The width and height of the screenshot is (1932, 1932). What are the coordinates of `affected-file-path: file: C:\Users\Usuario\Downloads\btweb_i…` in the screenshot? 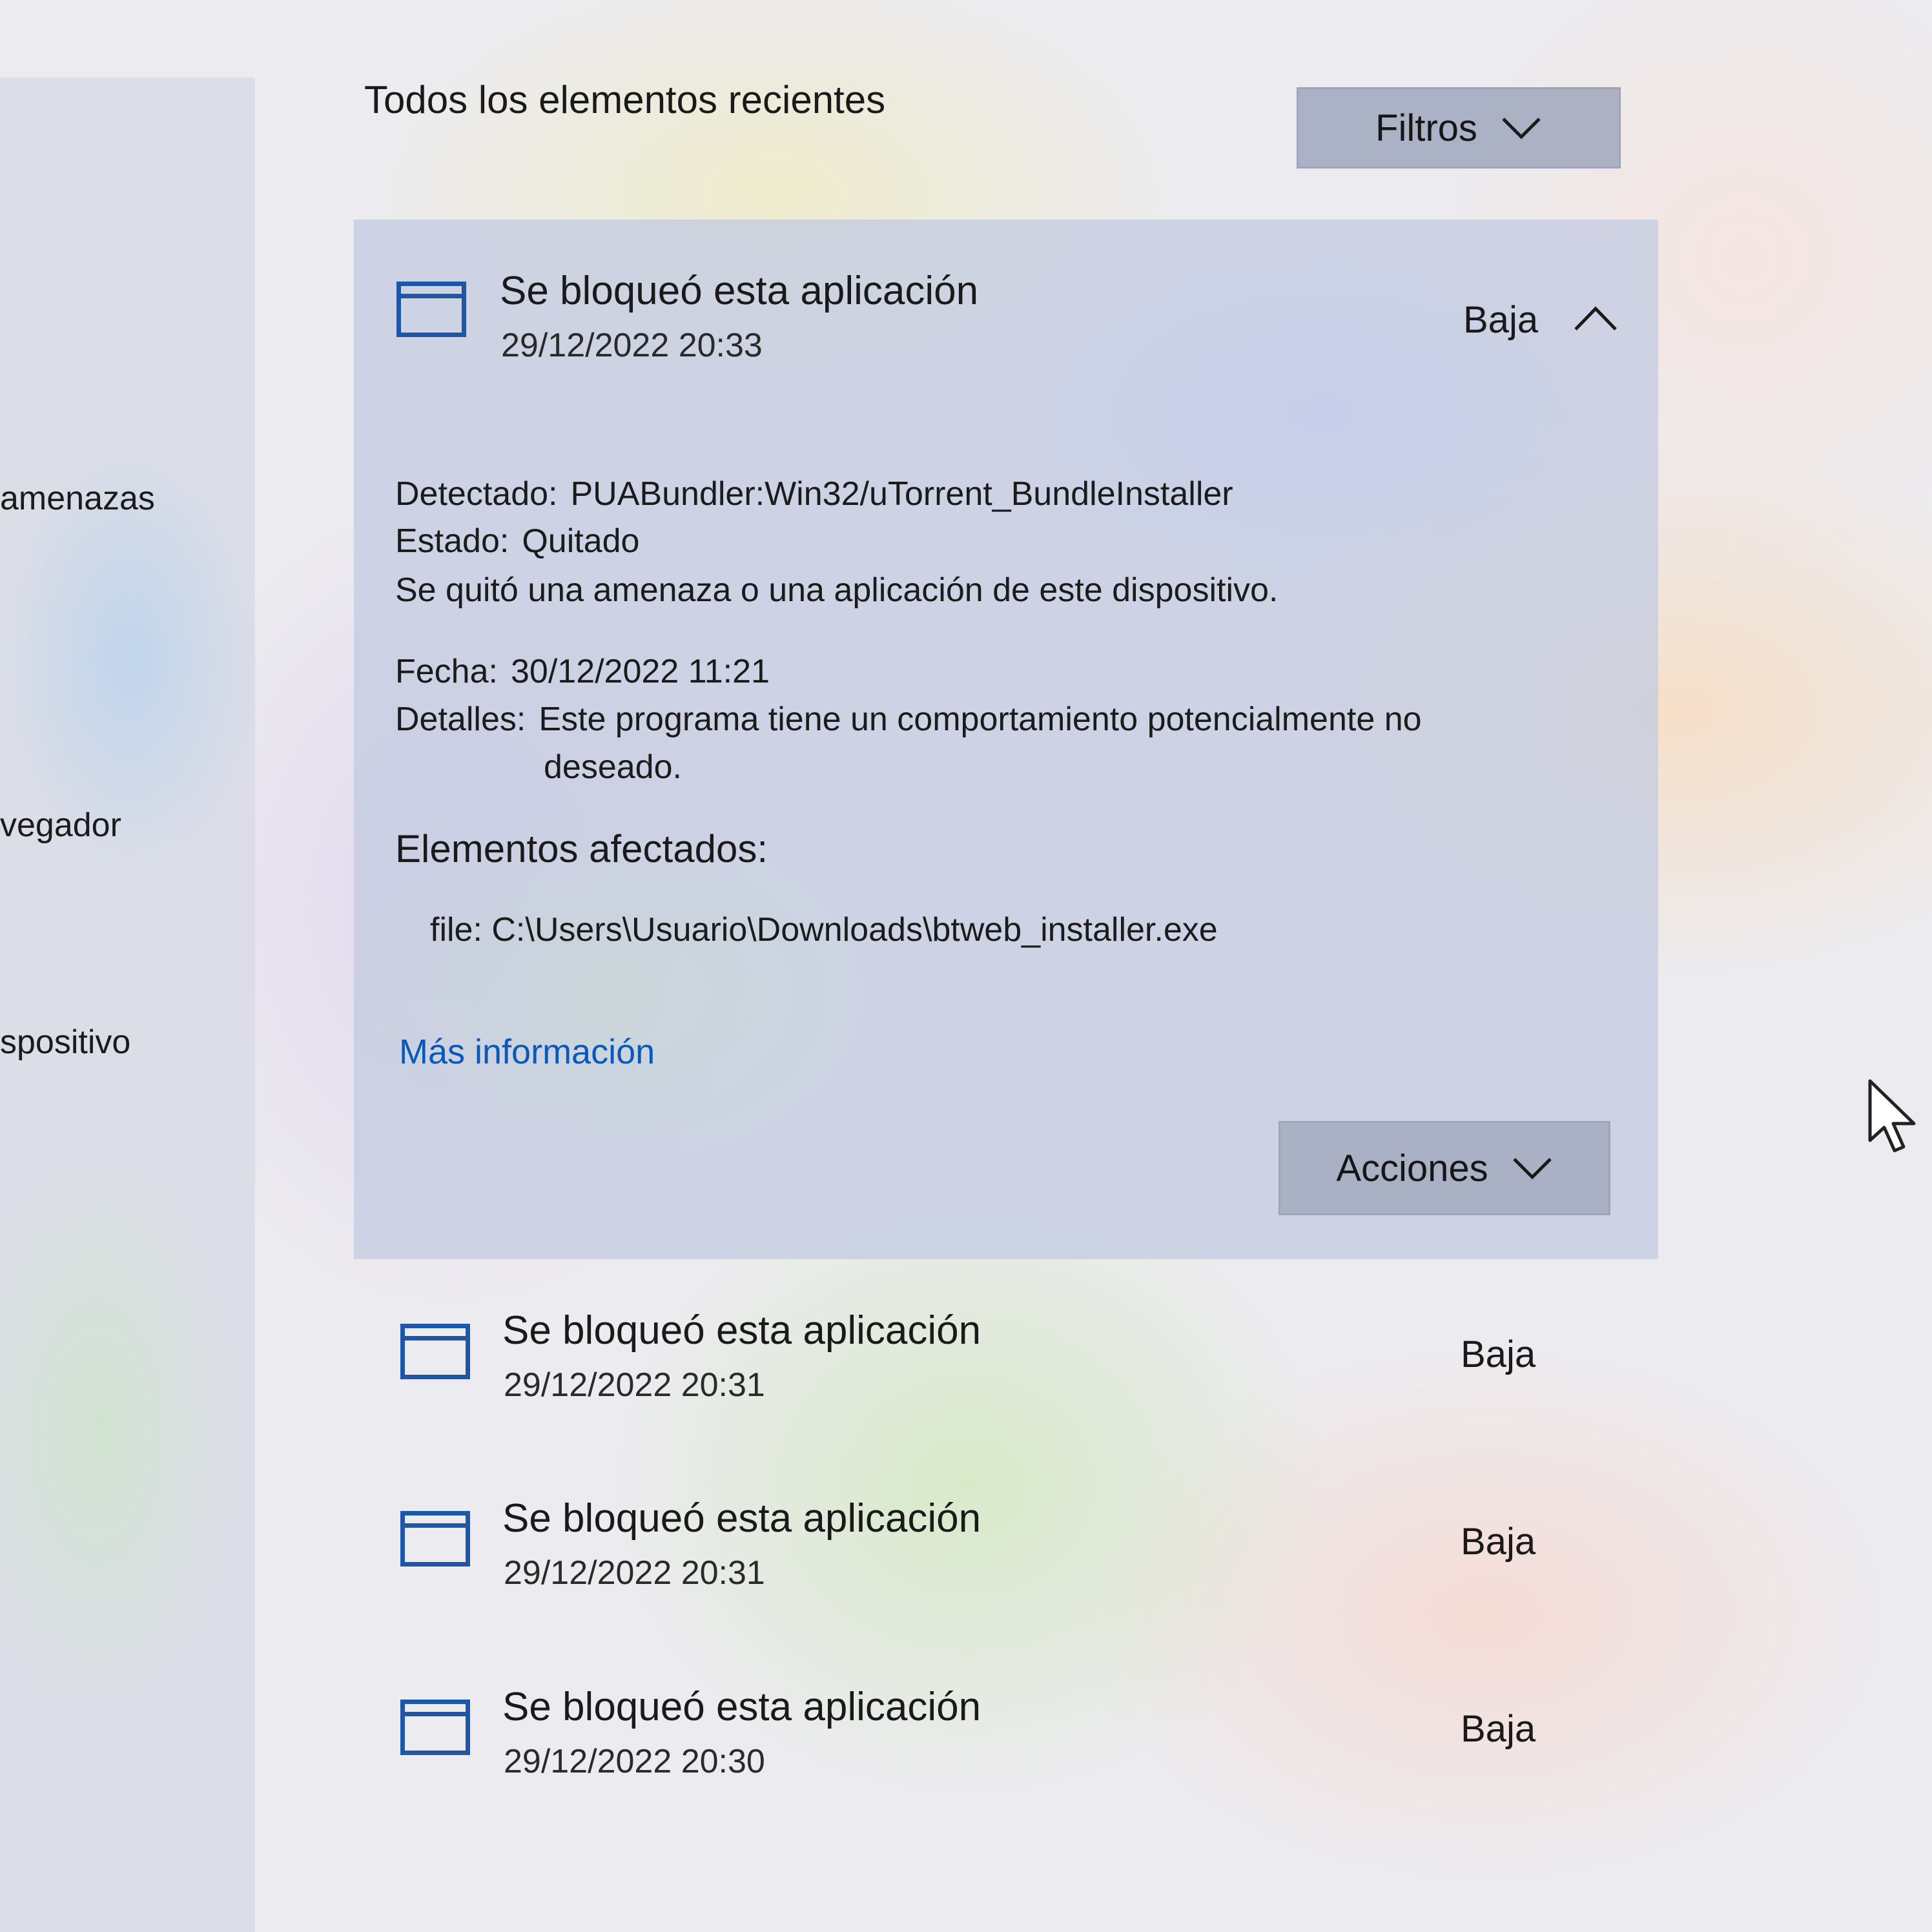 It's located at (824, 930).